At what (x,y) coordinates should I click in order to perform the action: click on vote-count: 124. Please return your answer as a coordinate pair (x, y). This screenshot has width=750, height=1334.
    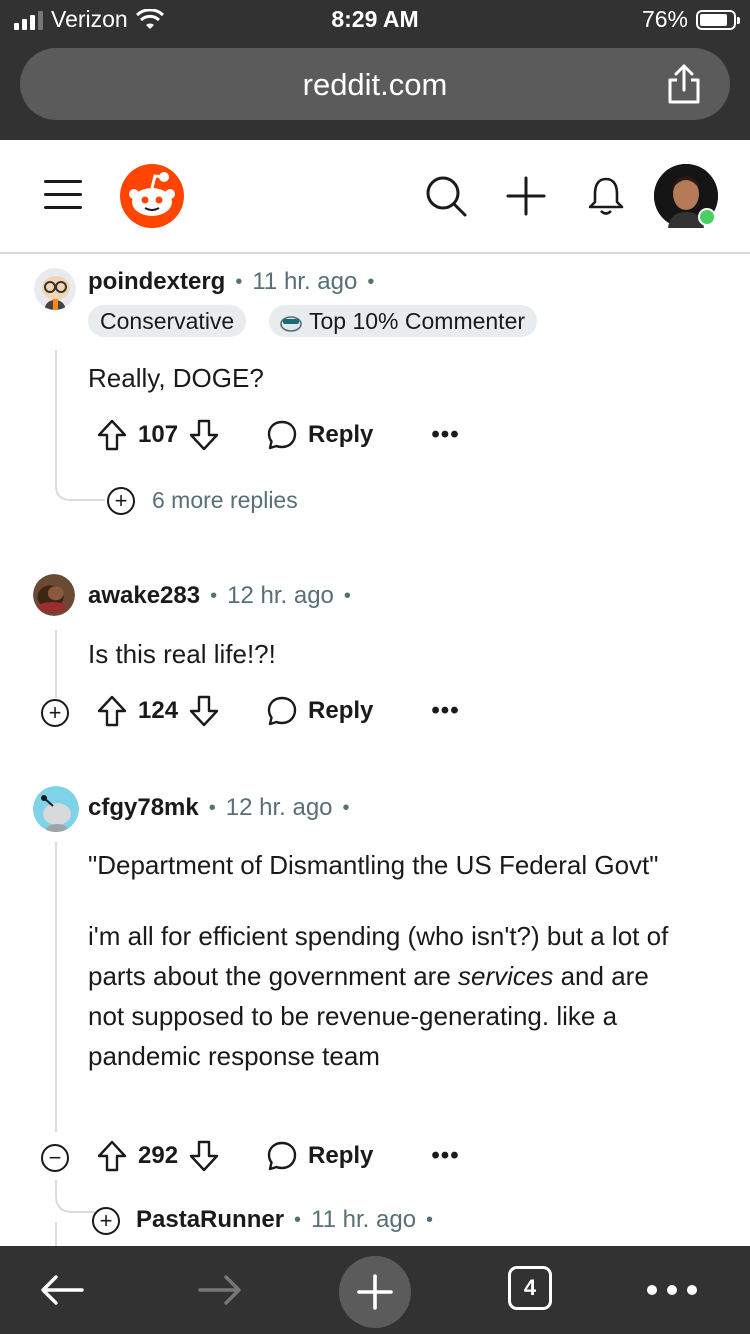
    Looking at the image, I should click on (158, 710).